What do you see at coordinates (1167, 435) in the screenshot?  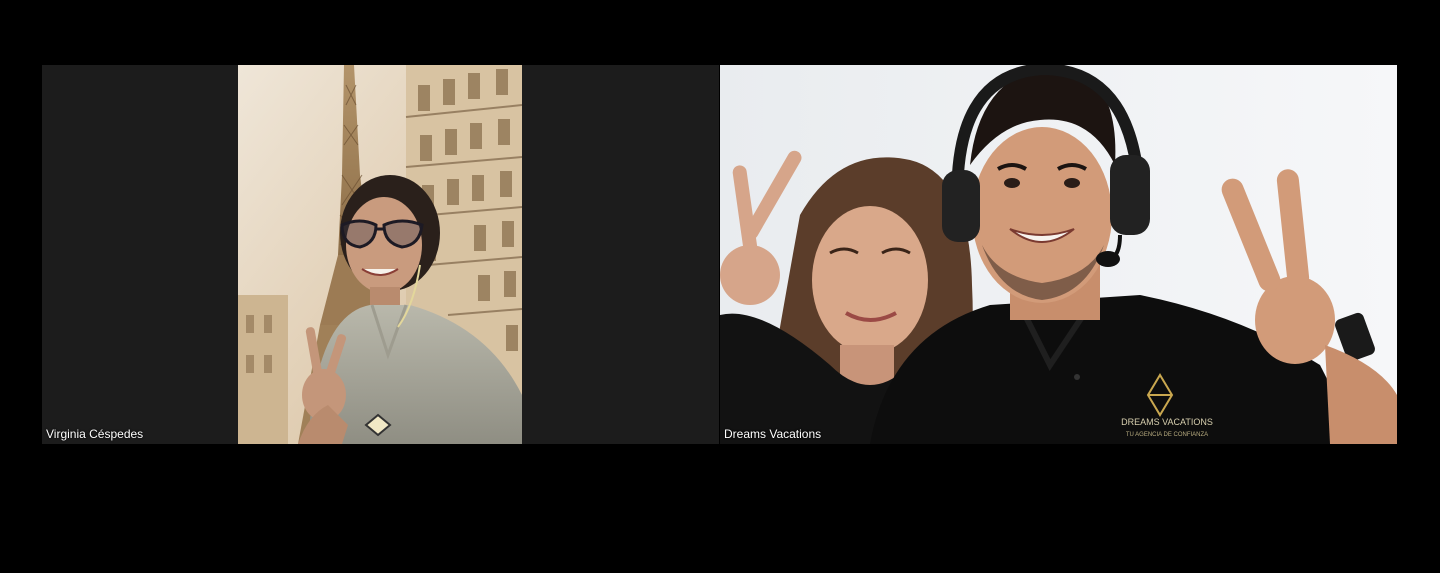 I see `svg-text: TU AGENCIA DE CONFIANZA` at bounding box center [1167, 435].